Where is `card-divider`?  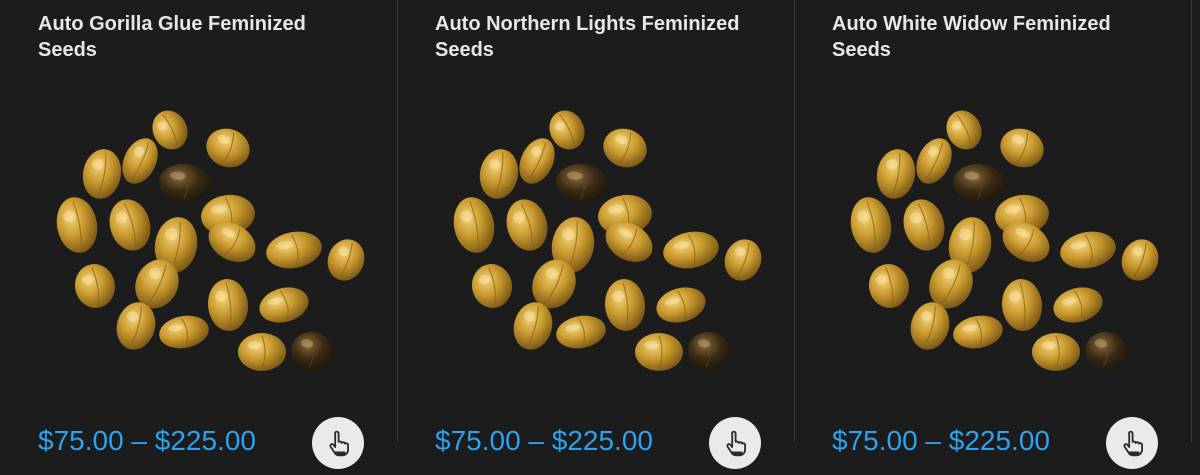
card-divider is located at coordinates (1191, 221).